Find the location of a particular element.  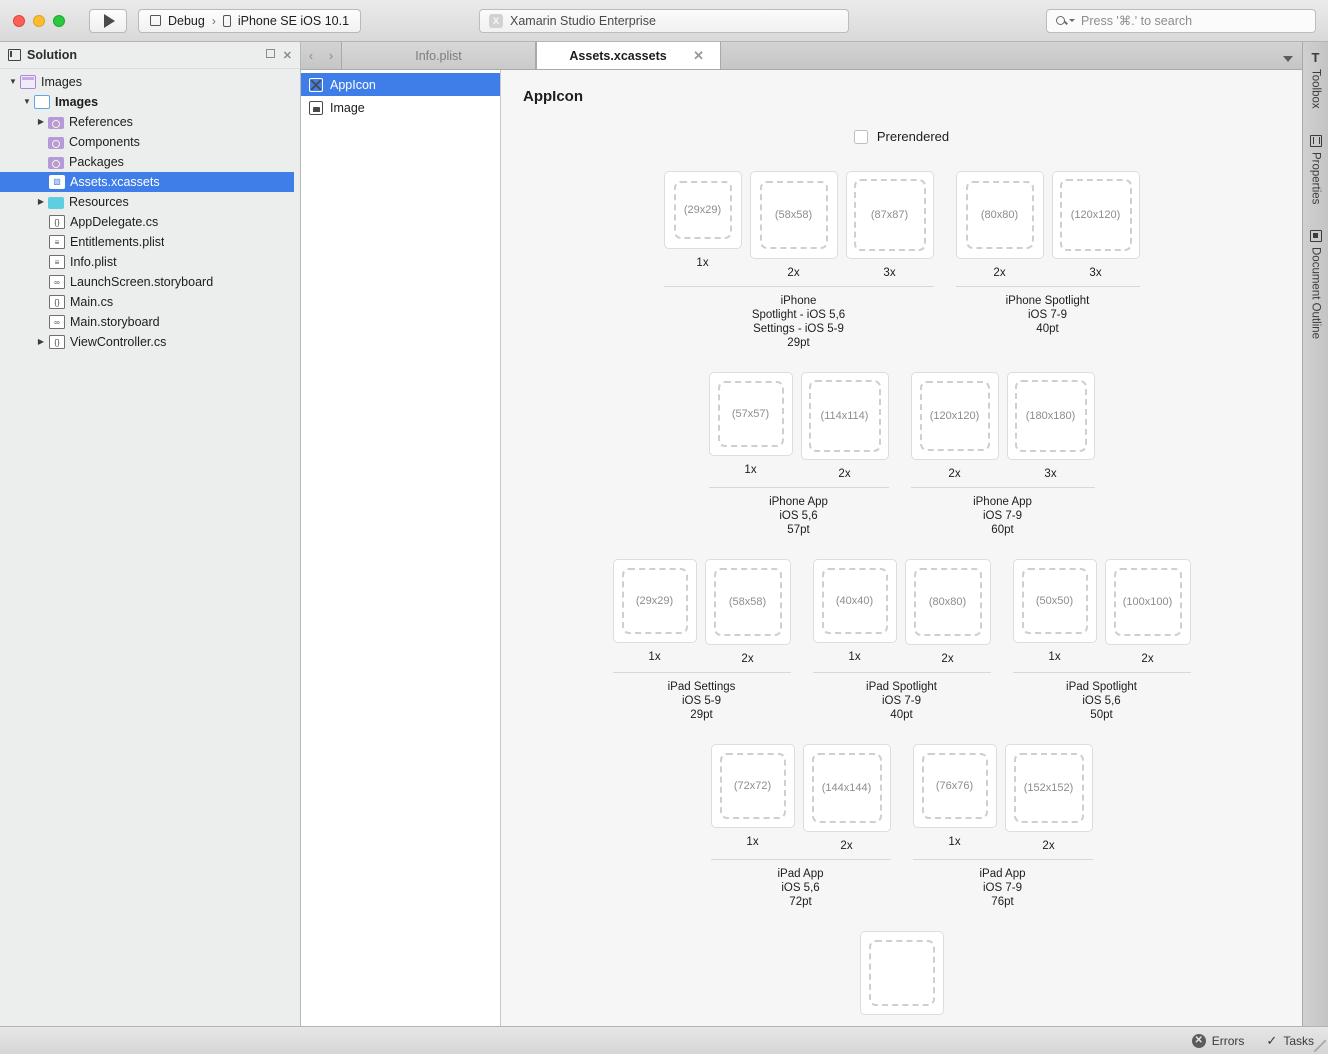

icon-slot: (72x72) 1x is located at coordinates (752, 798).